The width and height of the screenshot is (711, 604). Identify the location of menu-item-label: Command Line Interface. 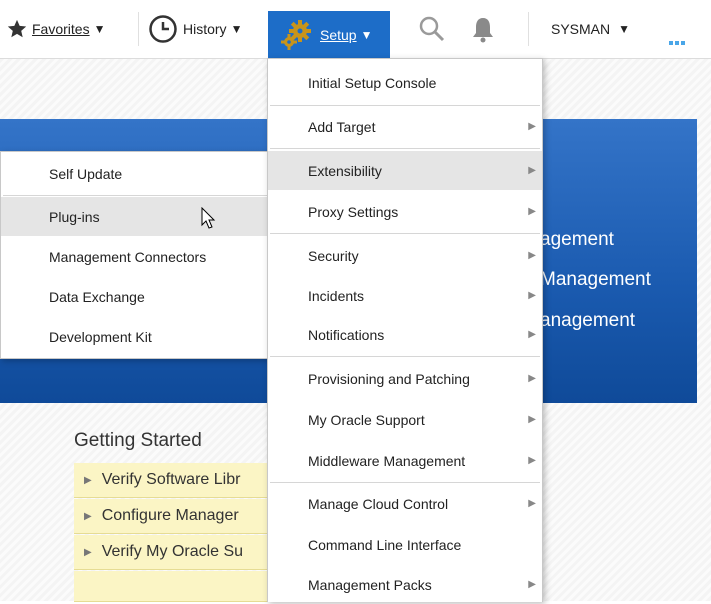
(385, 544).